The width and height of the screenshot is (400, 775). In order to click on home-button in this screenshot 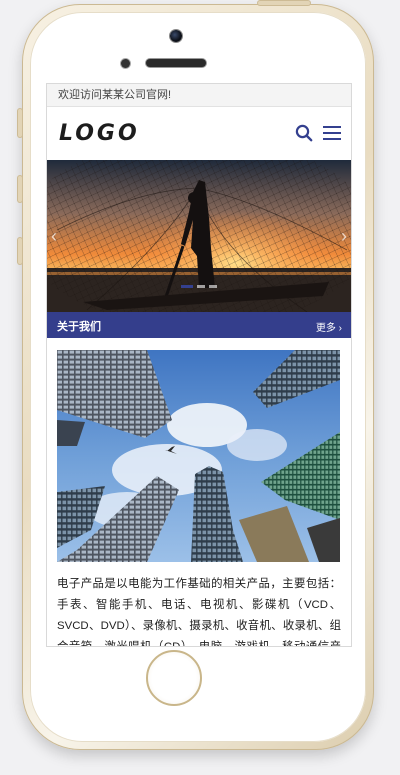, I will do `click(174, 678)`.